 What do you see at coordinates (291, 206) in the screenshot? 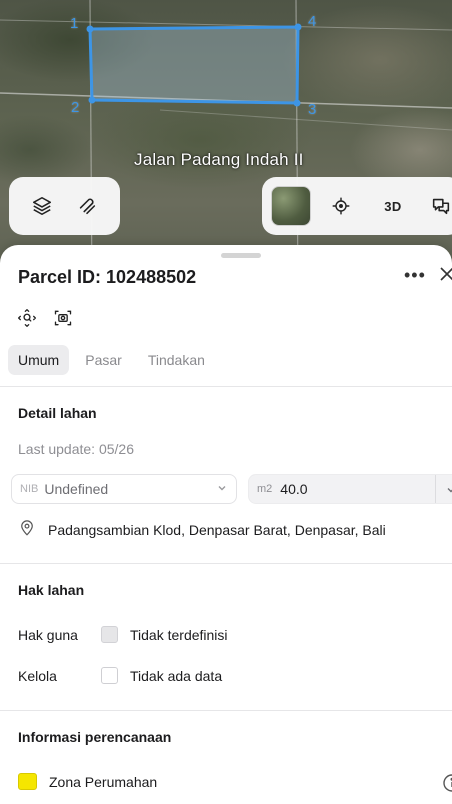
I see `satellite-thumbnail` at bounding box center [291, 206].